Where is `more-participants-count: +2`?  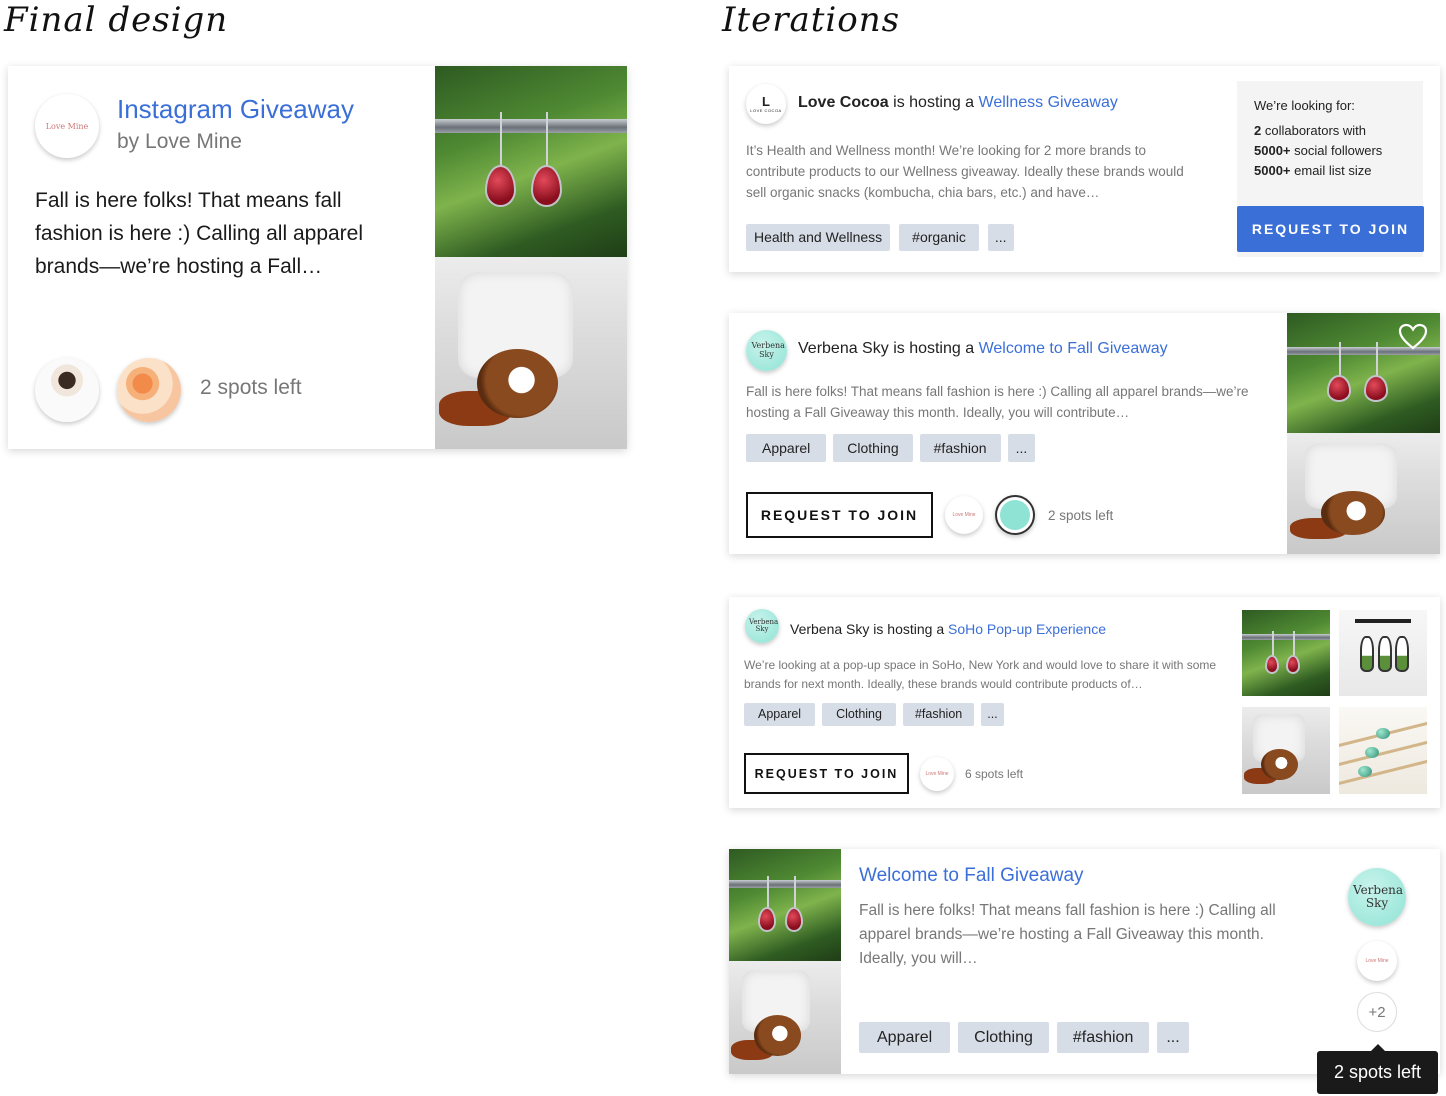 more-participants-count: +2 is located at coordinates (1377, 1012).